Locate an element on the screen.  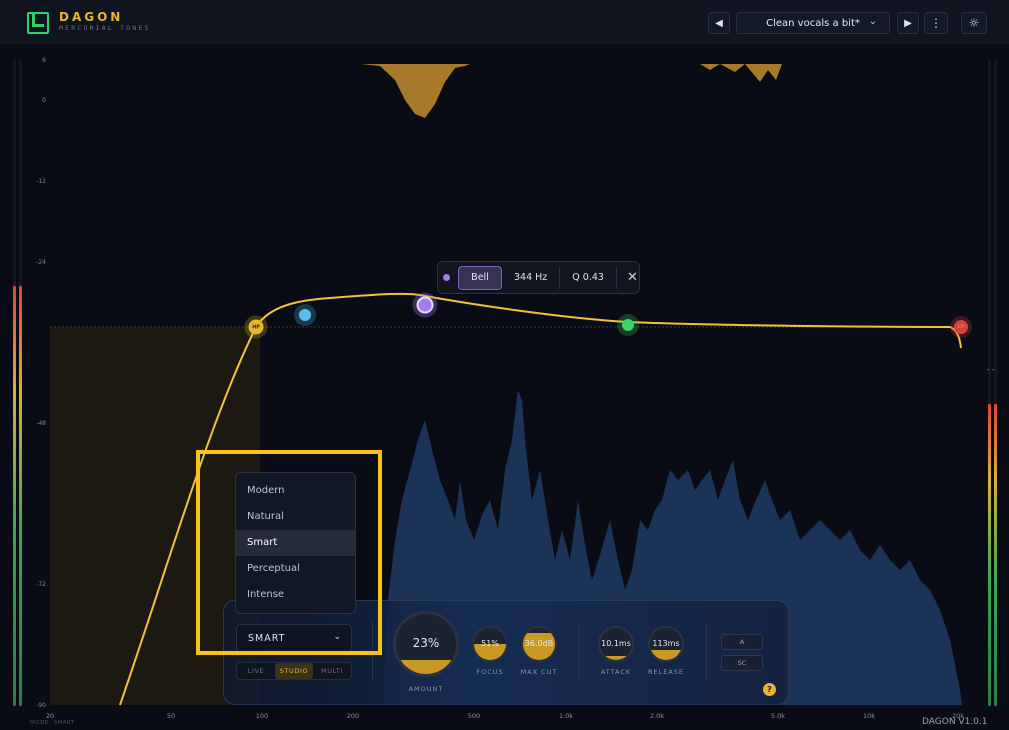
x-label: 5.0k is located at coordinates (778, 716).